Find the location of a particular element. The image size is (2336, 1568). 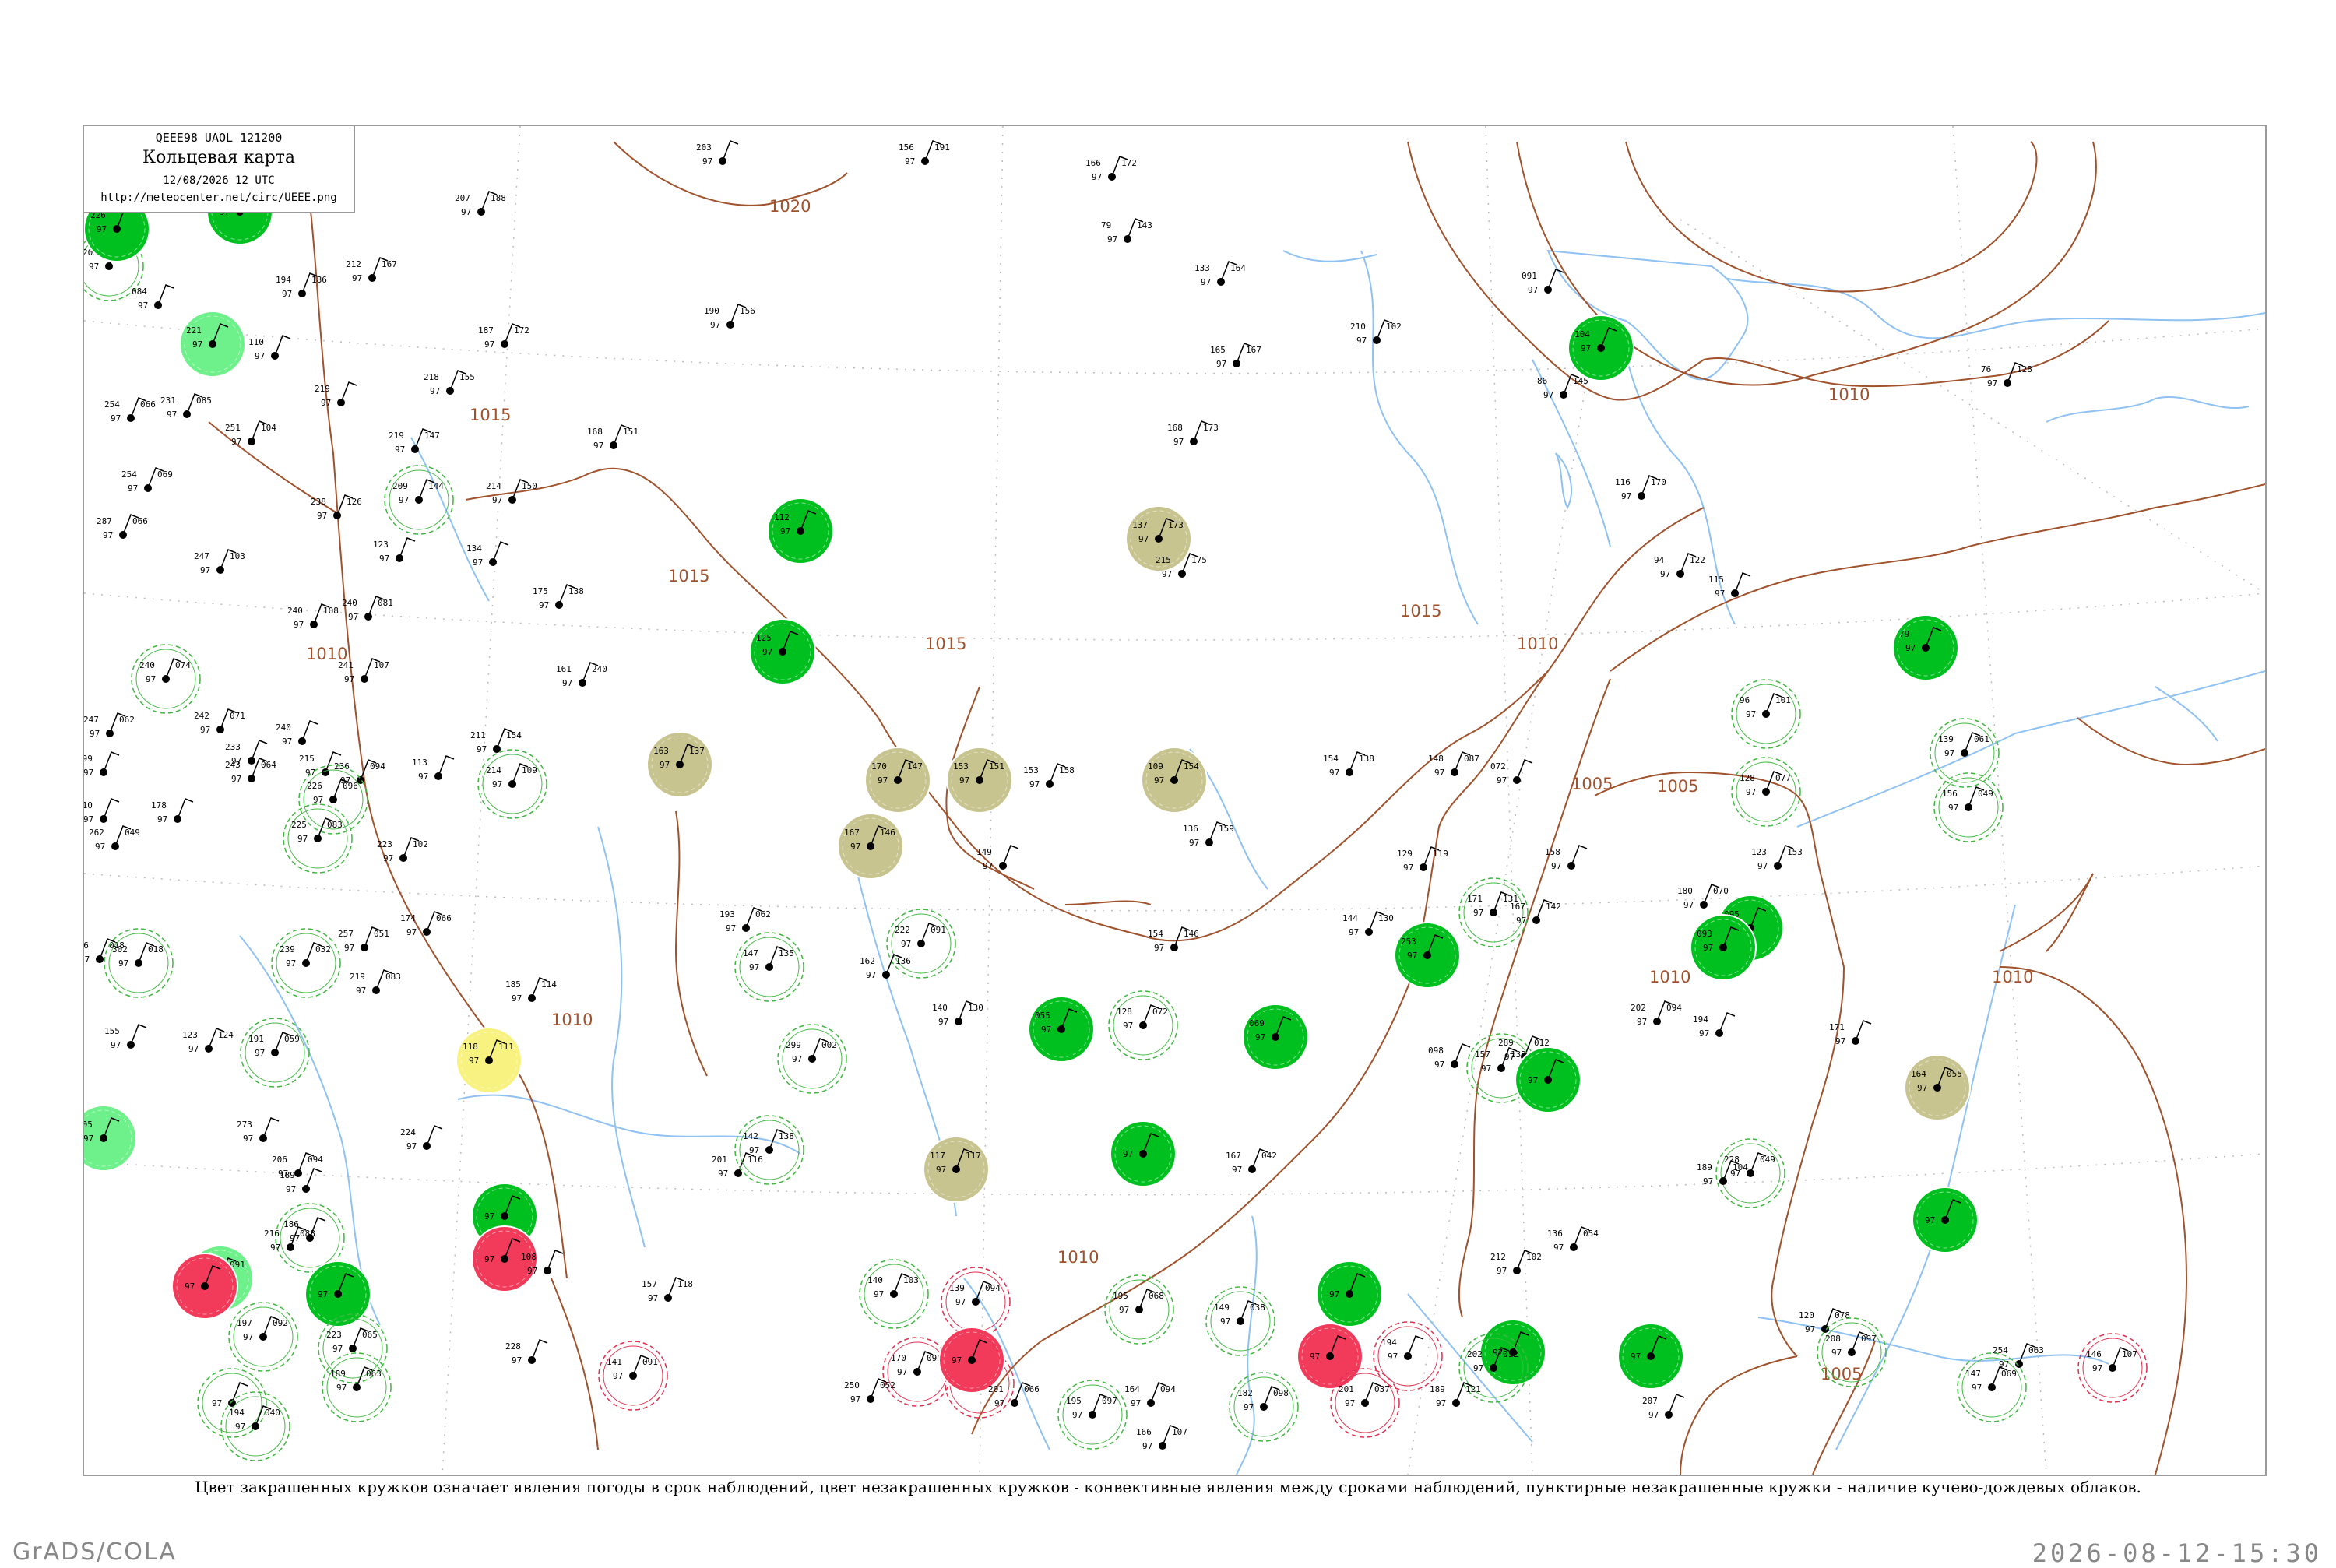

station-marker: 175 138 97 is located at coordinates (558, 597).